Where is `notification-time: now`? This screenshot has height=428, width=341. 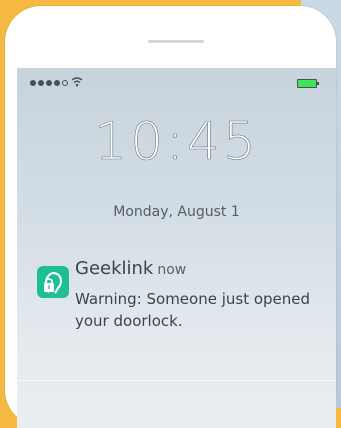 notification-time: now is located at coordinates (172, 270).